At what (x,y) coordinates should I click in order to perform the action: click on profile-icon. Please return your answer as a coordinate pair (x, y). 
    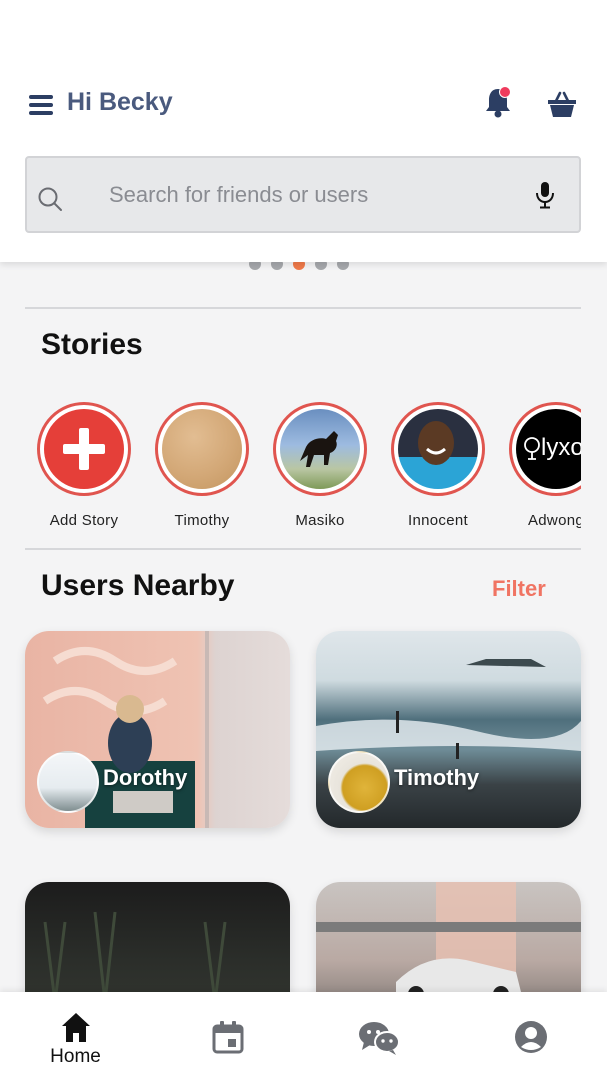
    Looking at the image, I should click on (530, 1037).